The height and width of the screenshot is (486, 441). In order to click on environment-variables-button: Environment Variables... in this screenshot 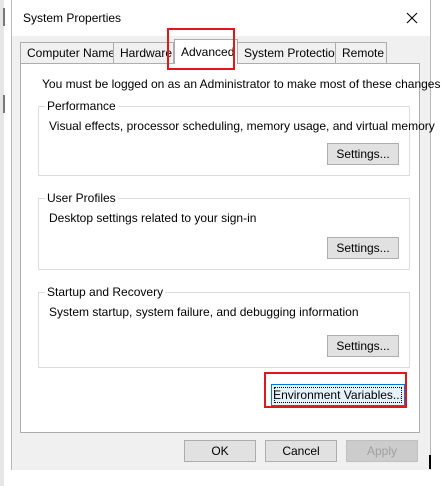, I will do `click(338, 395)`.